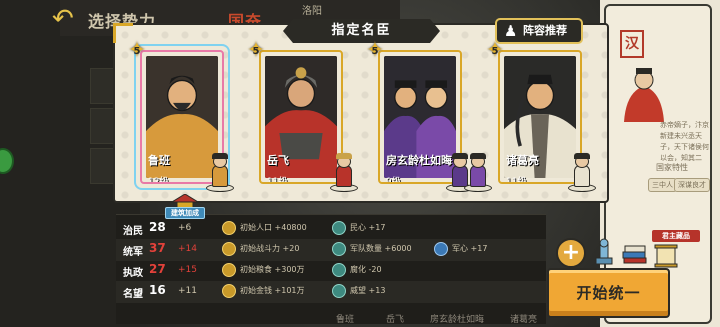 This screenshot has height=327, width=720. I want to click on stat-effect: 初始粮食 +300万, so click(272, 269).